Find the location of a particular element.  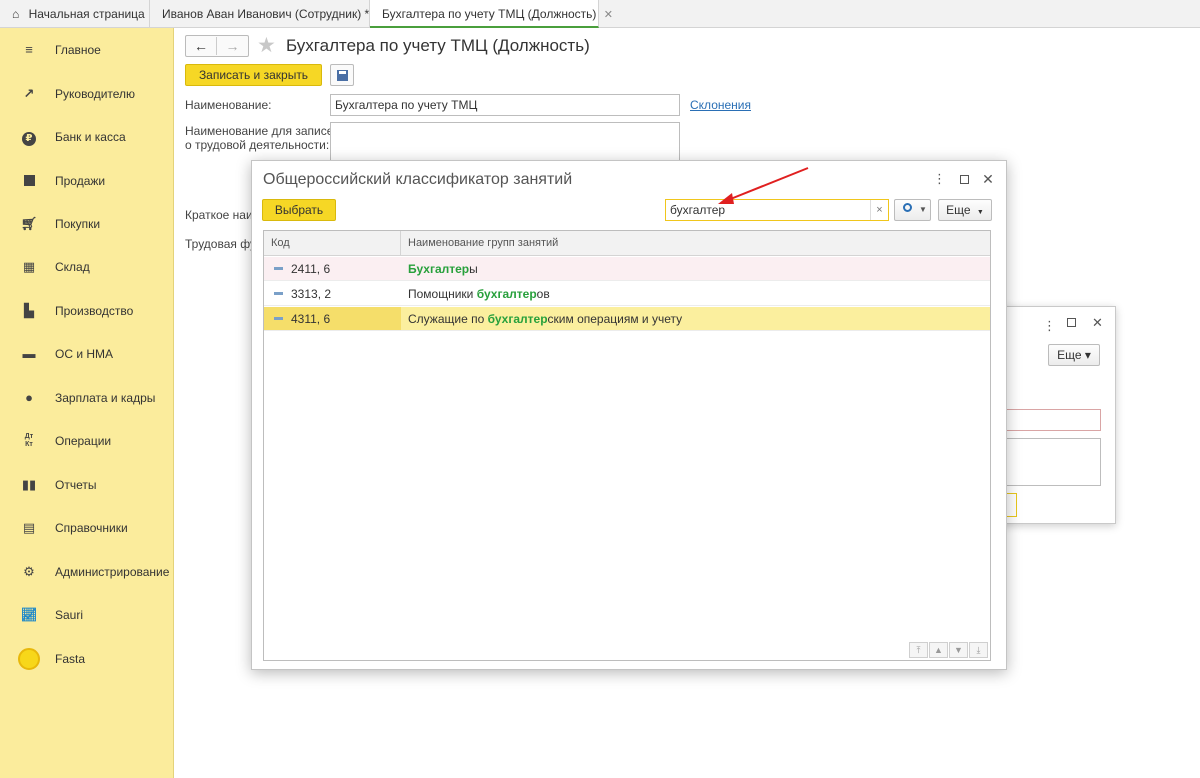

tab-home-label: Начальная страница is located at coordinates (86, 14).